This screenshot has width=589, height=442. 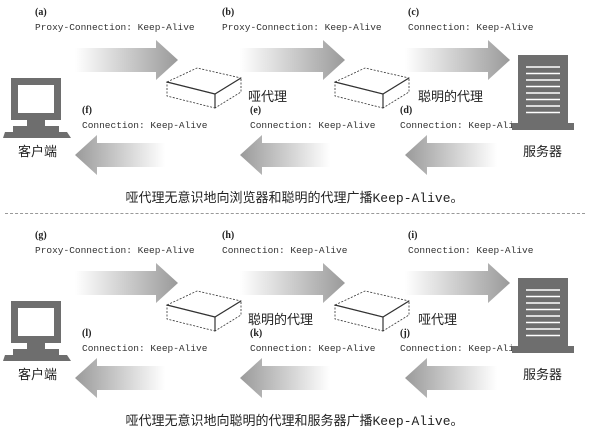 I want to click on proxy1-label: 聪明的代理, so click(x=281, y=320).